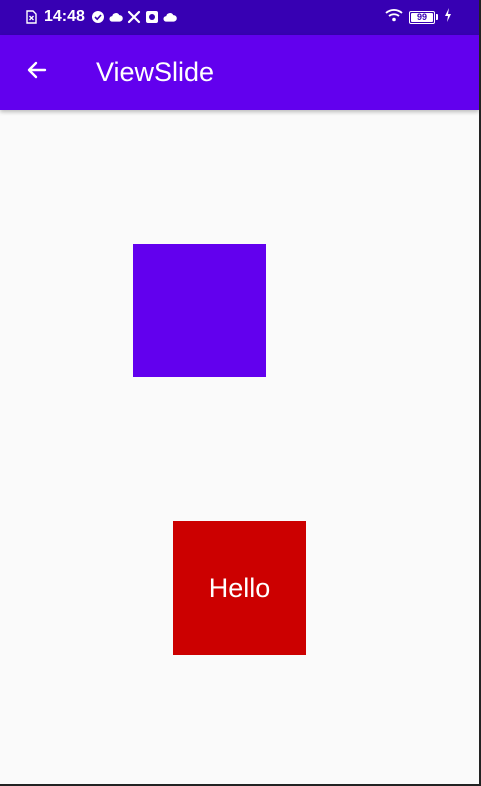 This screenshot has height=786, width=481. Describe the element at coordinates (394, 17) in the screenshot. I see `wifi-icon` at that location.